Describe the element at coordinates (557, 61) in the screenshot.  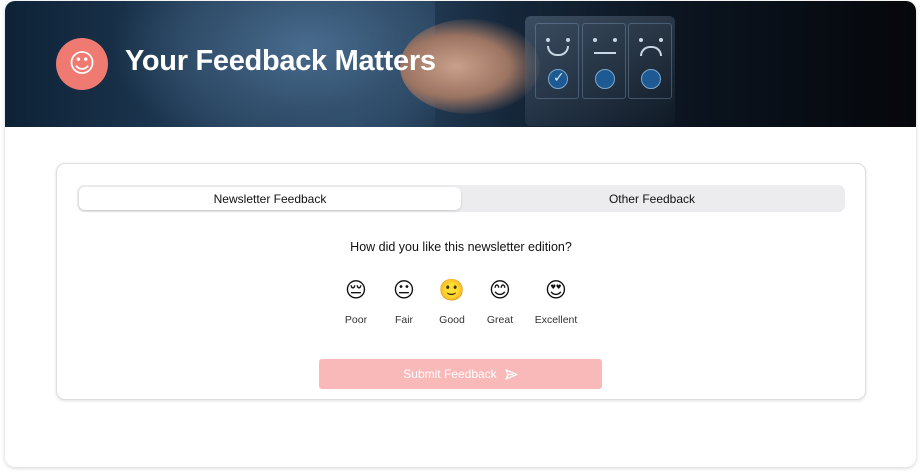
I see `hero-happy-face-graphic` at that location.